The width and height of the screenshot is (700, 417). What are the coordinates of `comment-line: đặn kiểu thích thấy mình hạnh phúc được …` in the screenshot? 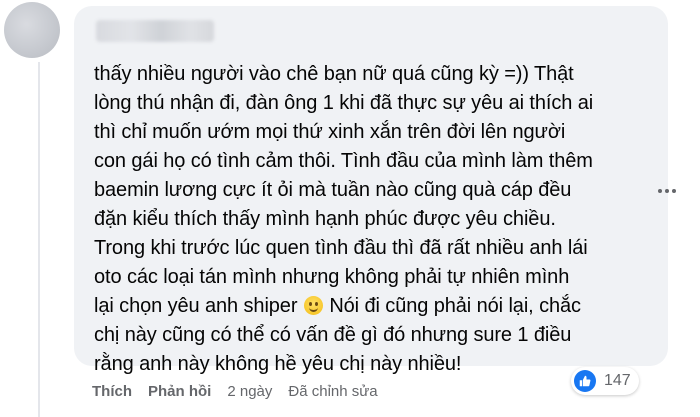 It's located at (325, 219).